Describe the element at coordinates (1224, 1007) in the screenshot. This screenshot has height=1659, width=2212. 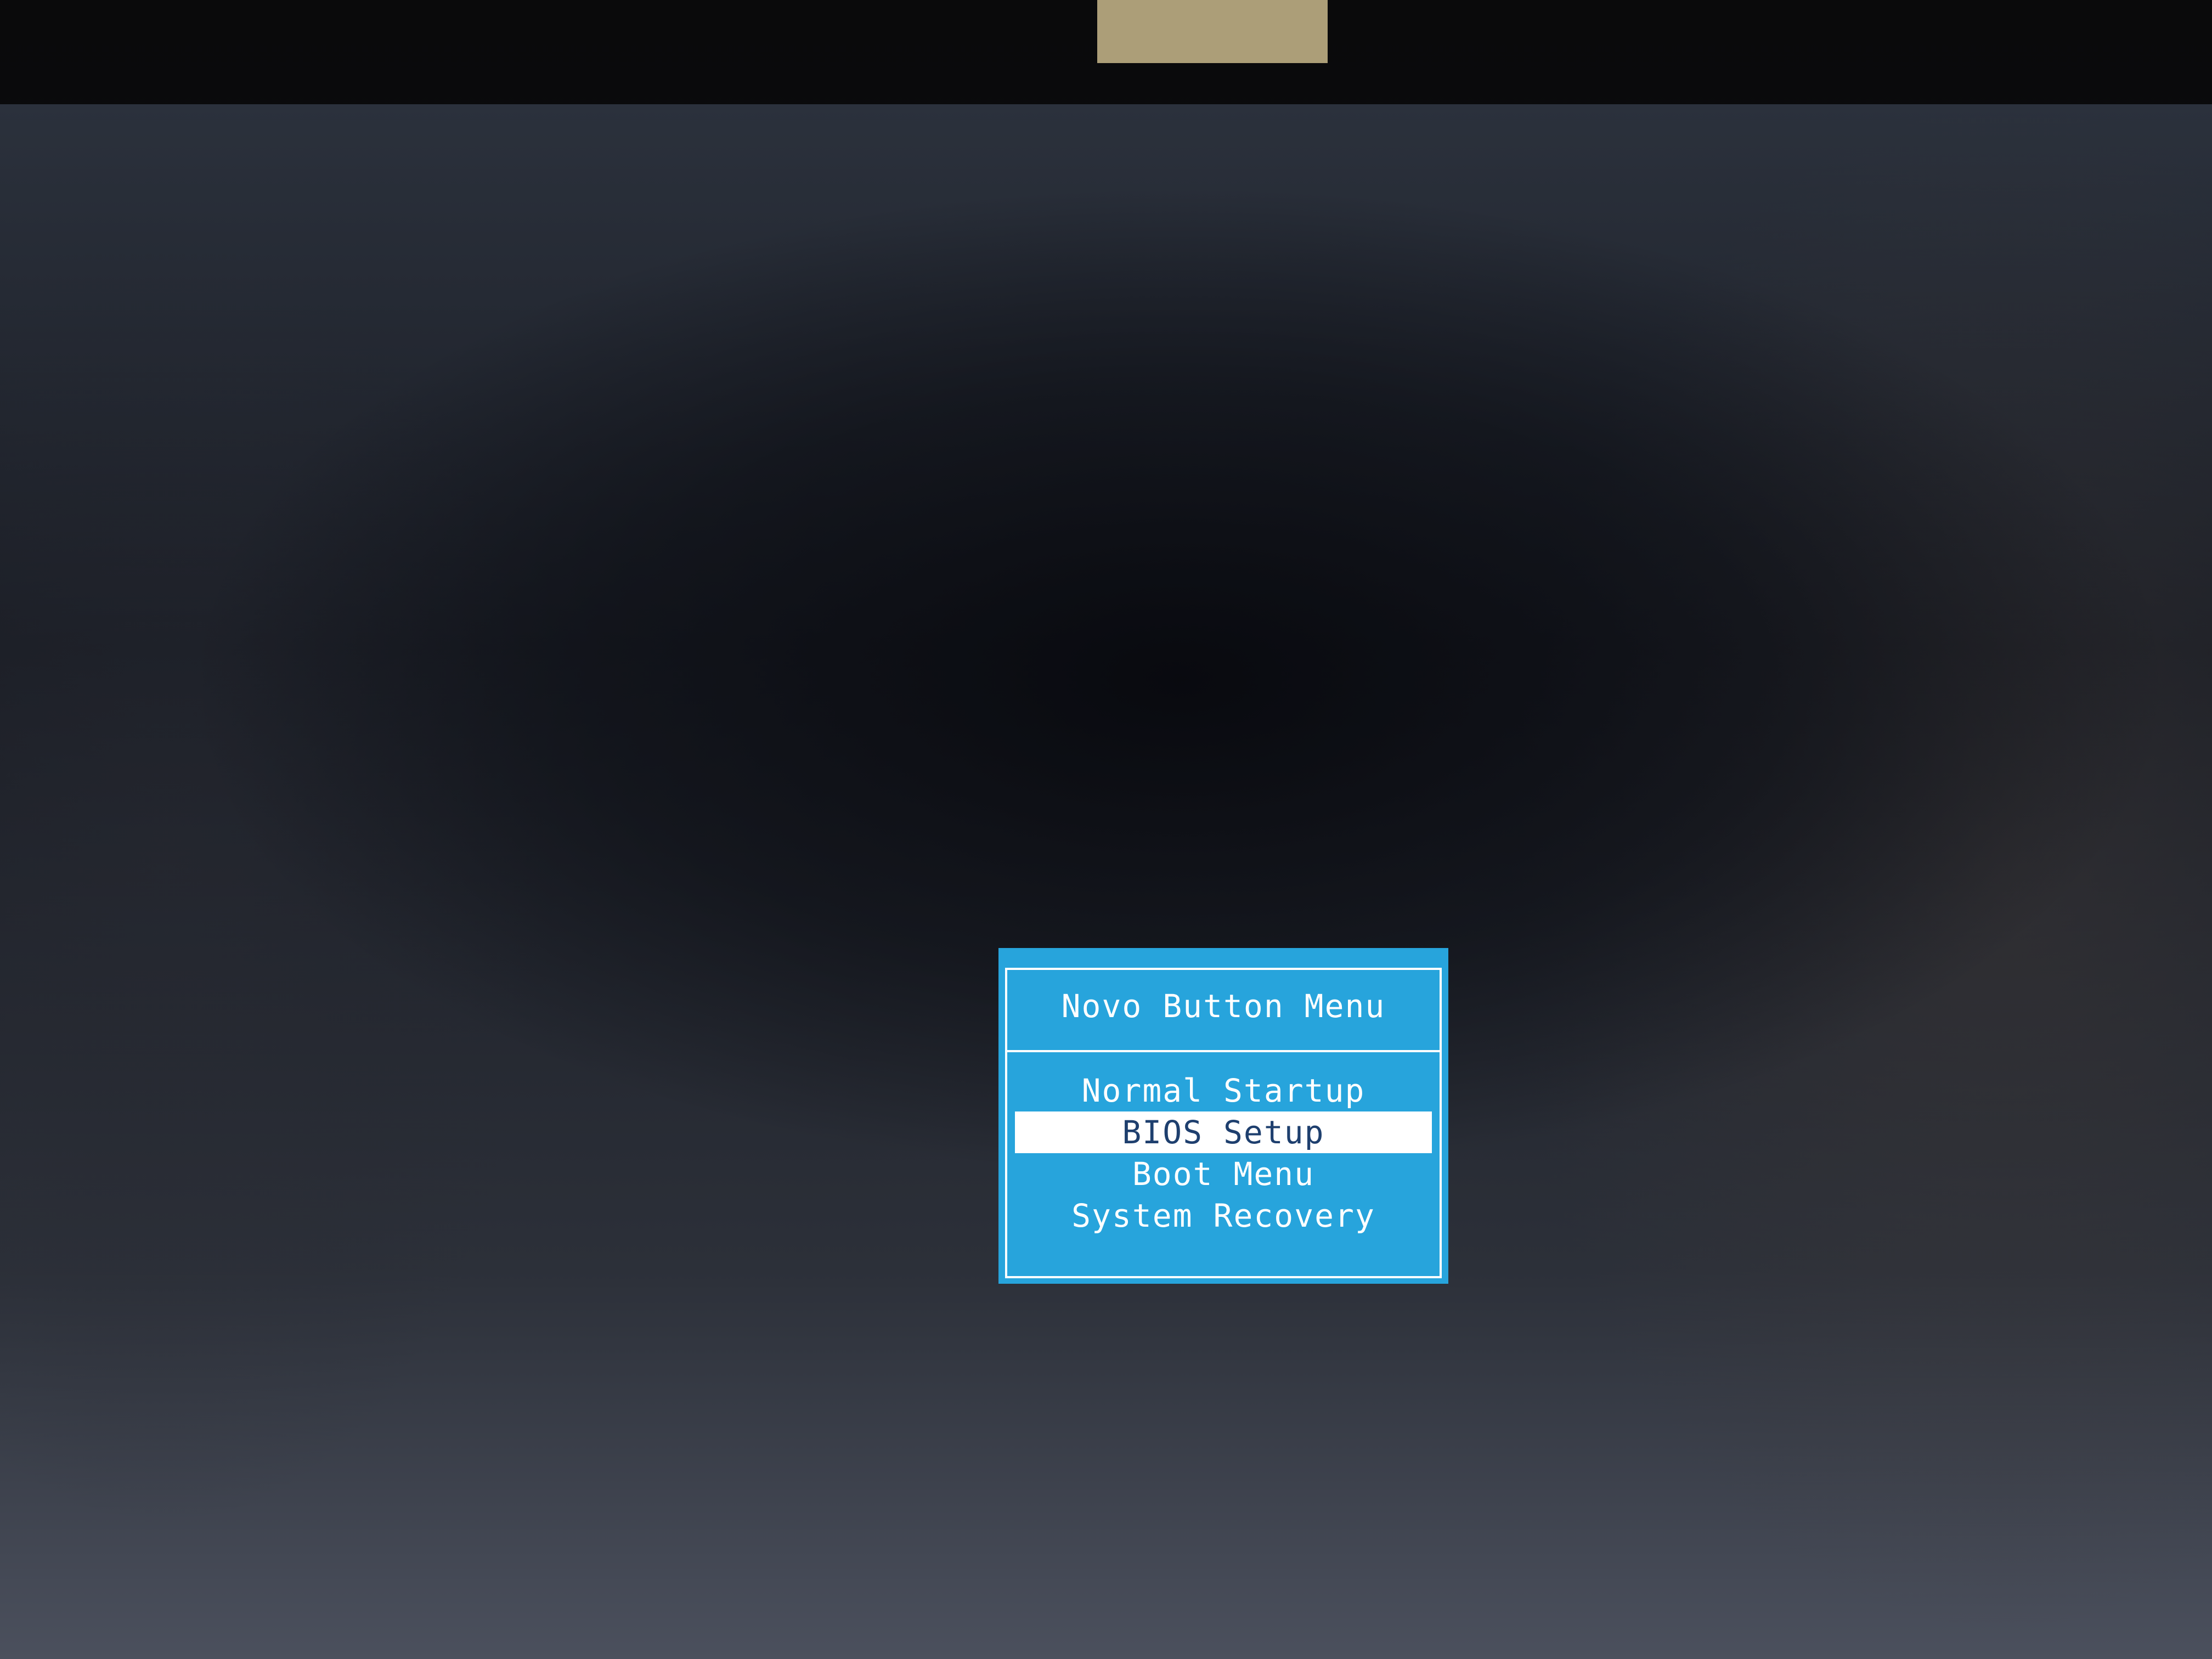
I see `menu-title: Novo Button Menu` at that location.